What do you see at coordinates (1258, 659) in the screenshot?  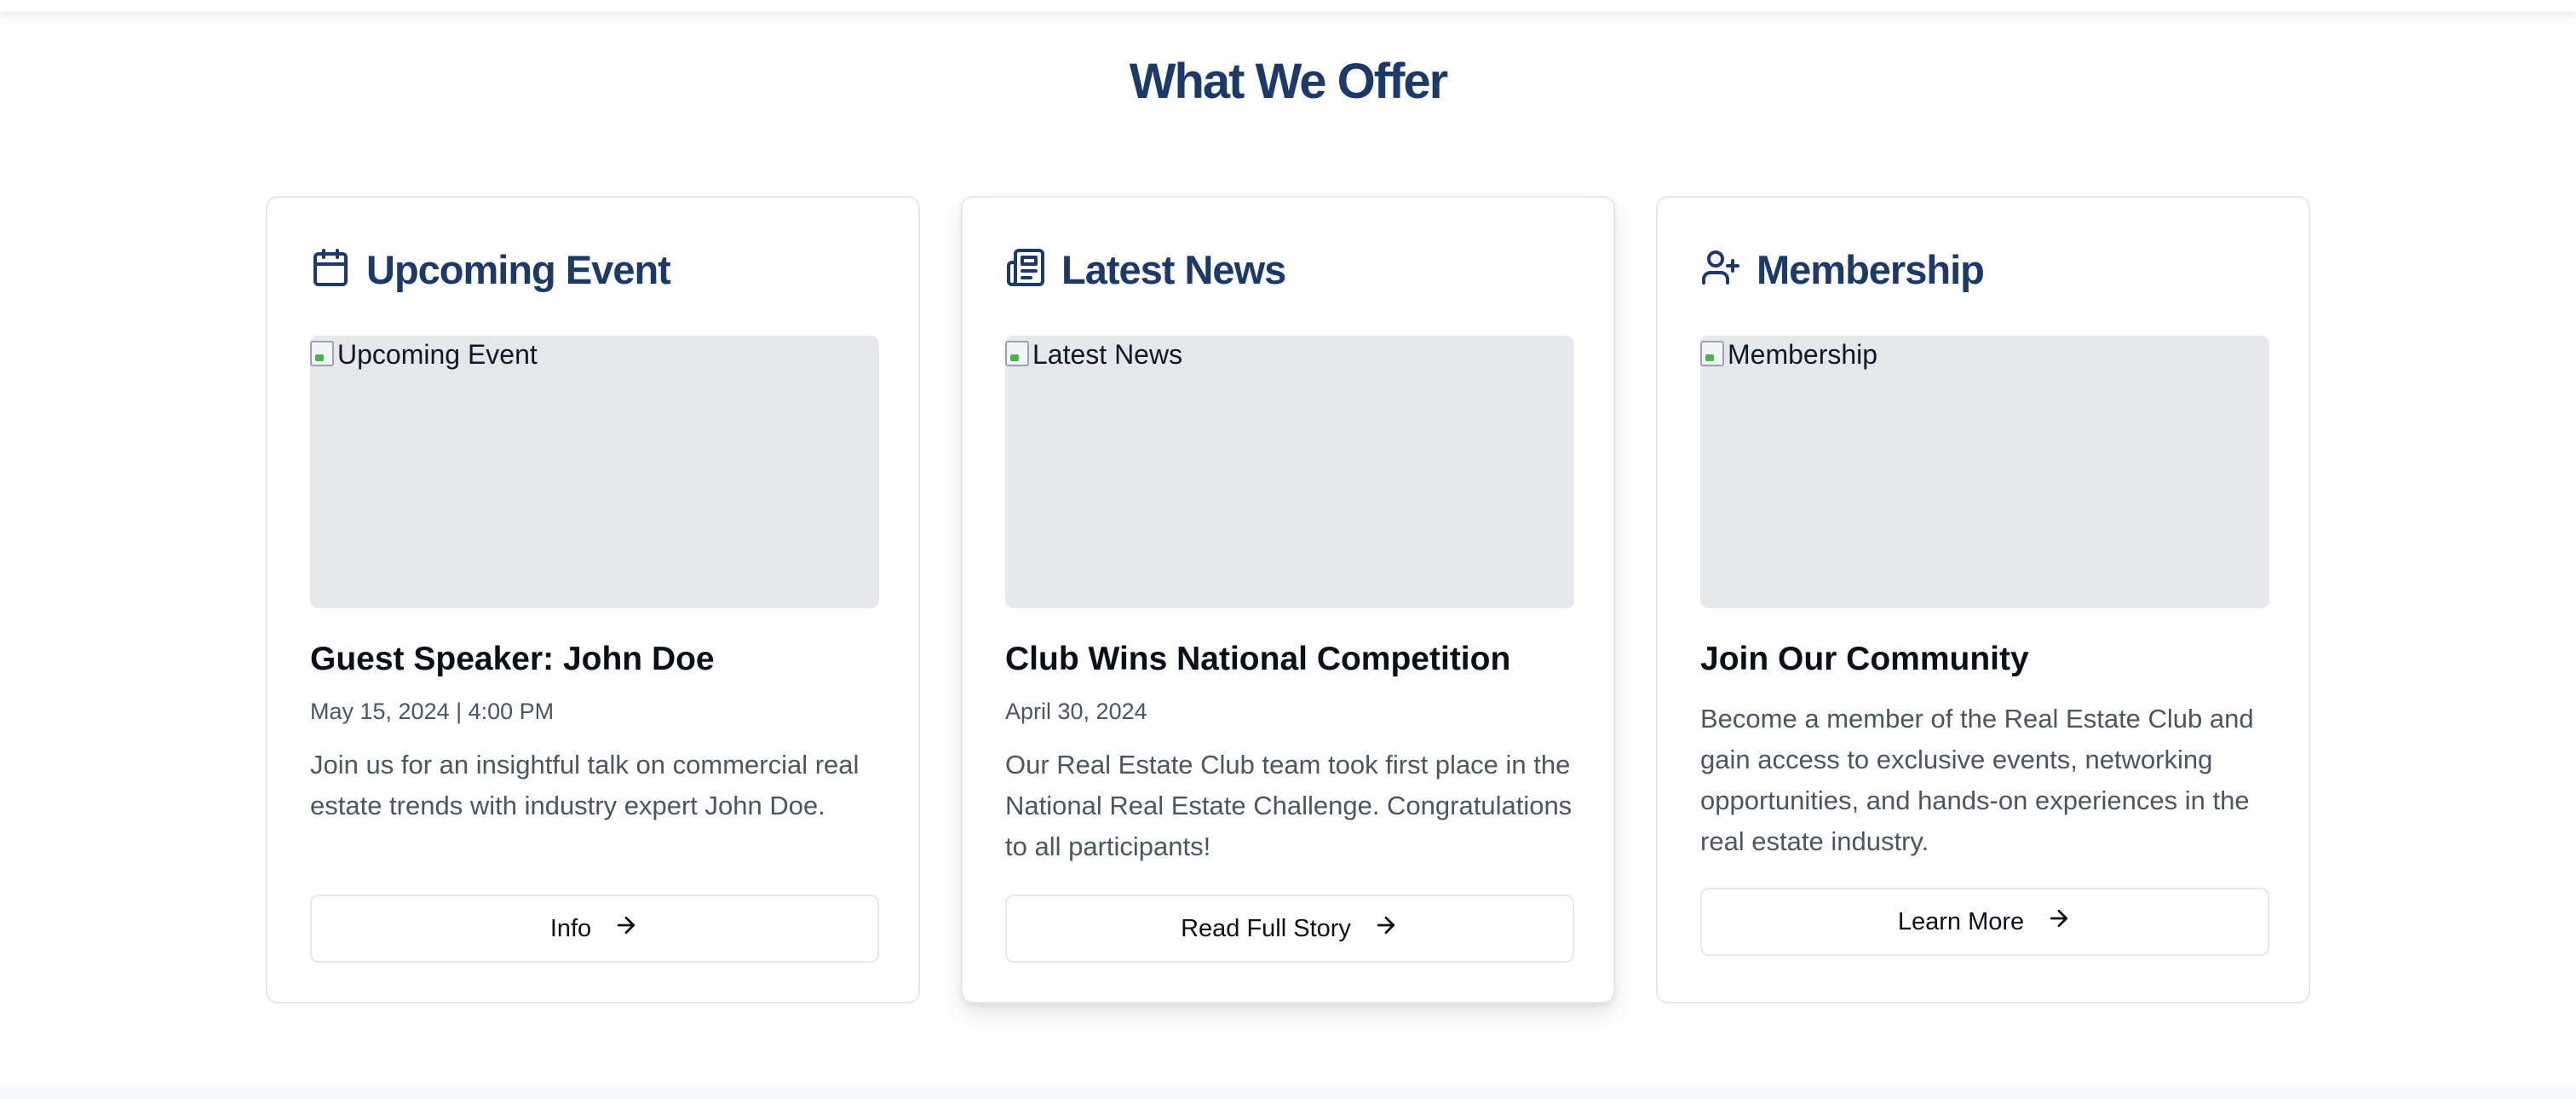 I see `card-subtitle: Club Wins National Competition` at bounding box center [1258, 659].